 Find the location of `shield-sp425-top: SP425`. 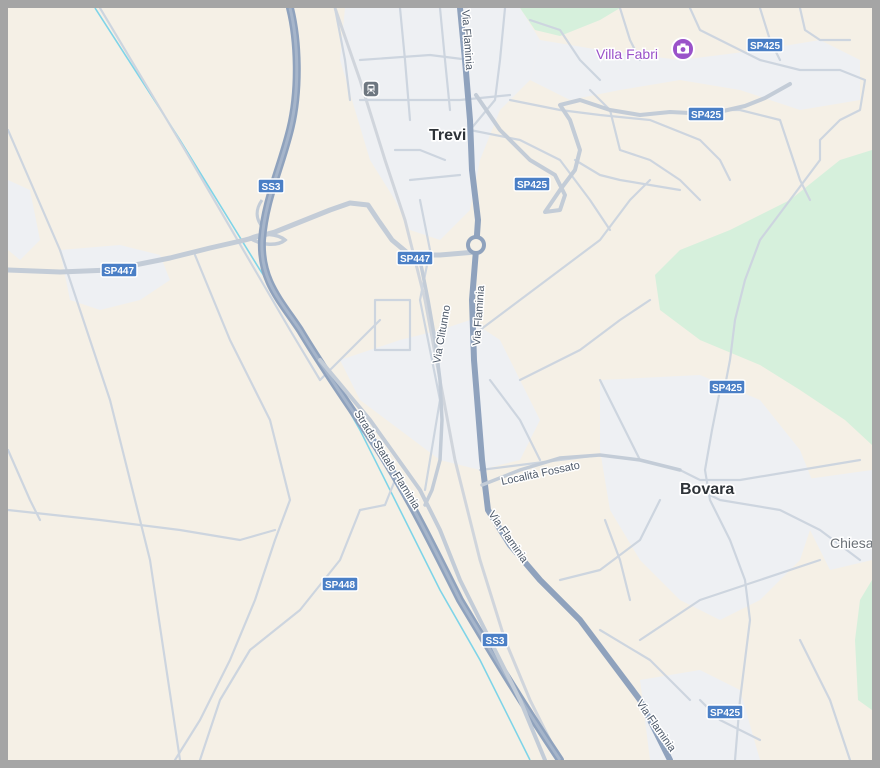

shield-sp425-top: SP425 is located at coordinates (765, 45).